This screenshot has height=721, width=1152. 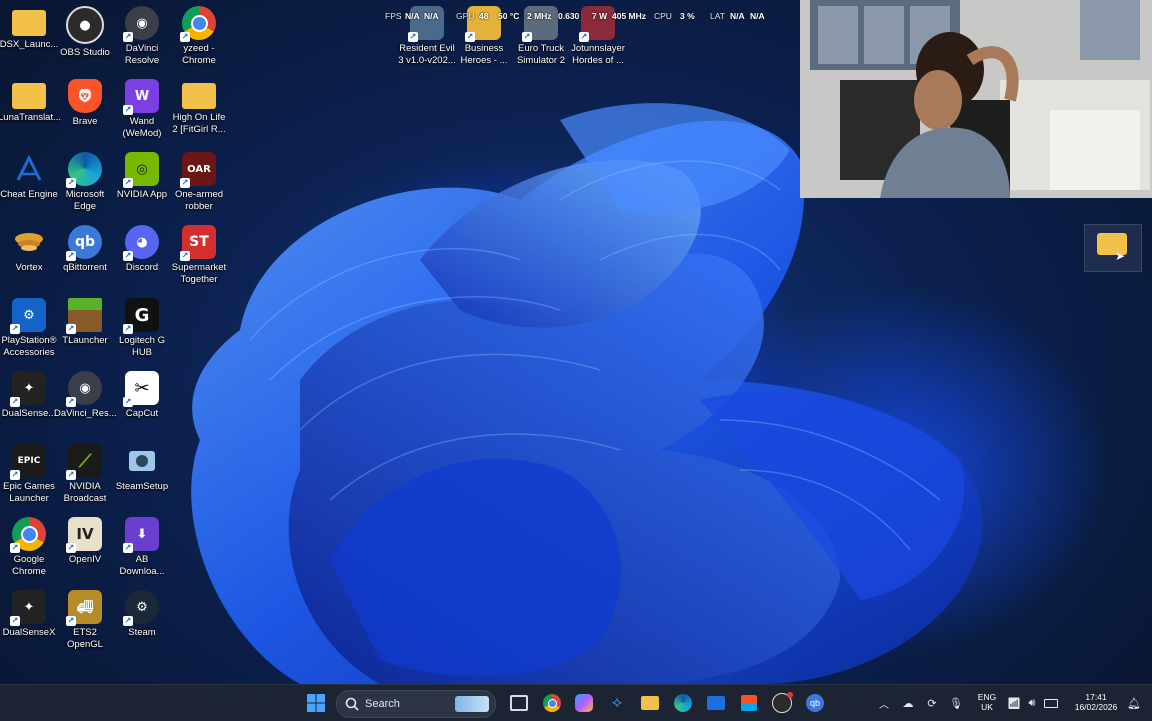 What do you see at coordinates (1113, 248) in the screenshot?
I see `desktop-icon-folder-selected: ➤` at bounding box center [1113, 248].